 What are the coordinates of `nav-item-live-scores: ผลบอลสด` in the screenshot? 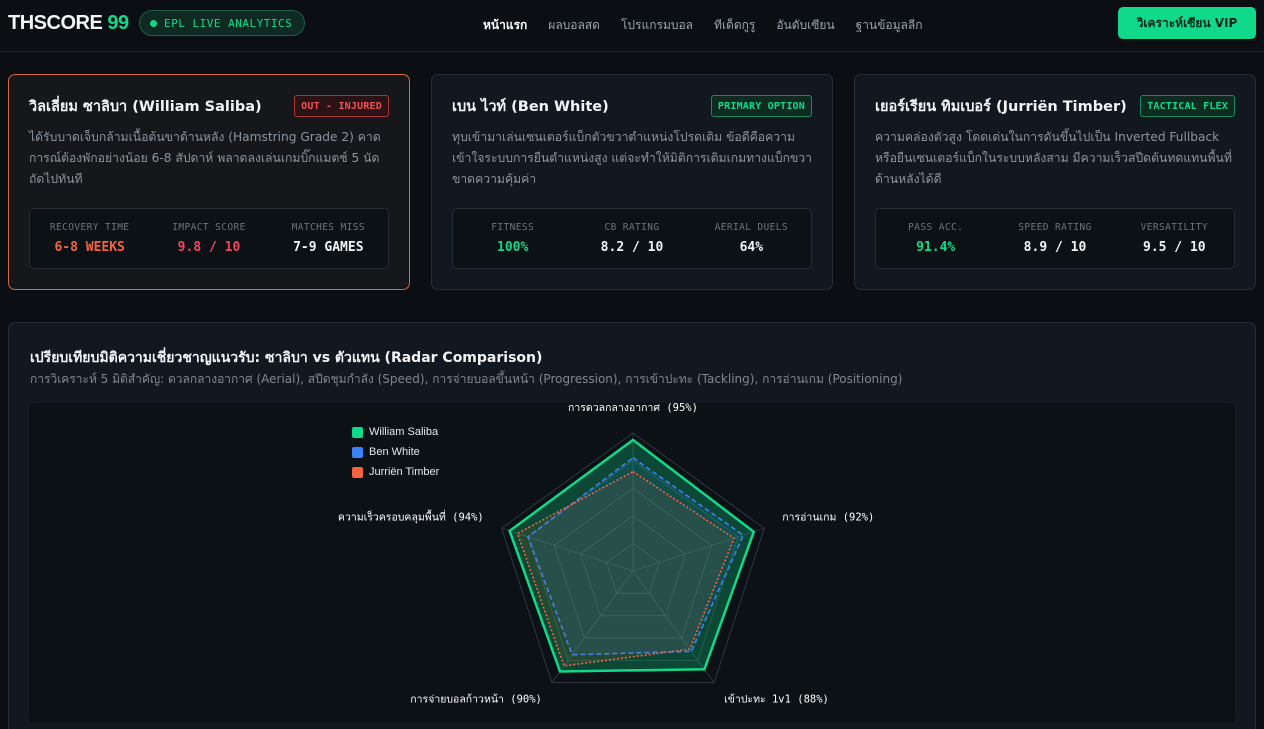 It's located at (574, 25).